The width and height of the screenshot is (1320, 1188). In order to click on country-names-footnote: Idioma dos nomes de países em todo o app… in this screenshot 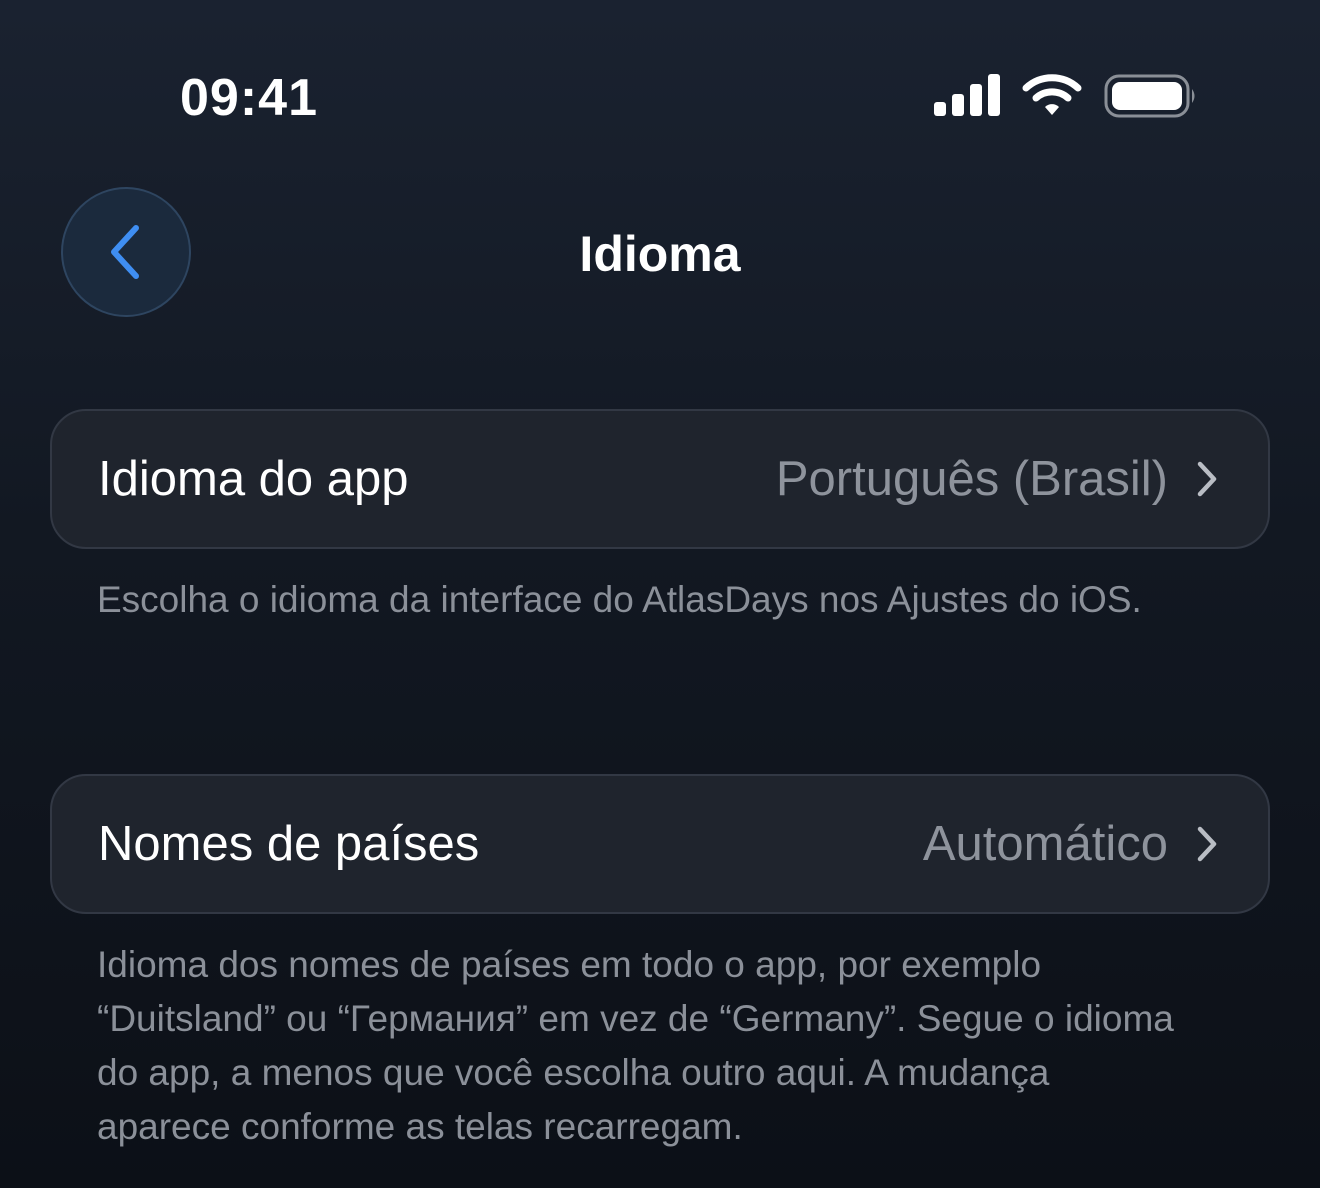, I will do `click(635, 1045)`.